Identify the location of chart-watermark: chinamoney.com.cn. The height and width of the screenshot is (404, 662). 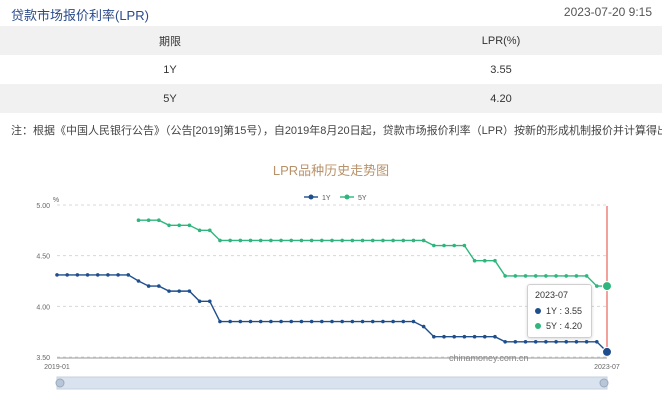
(488, 358).